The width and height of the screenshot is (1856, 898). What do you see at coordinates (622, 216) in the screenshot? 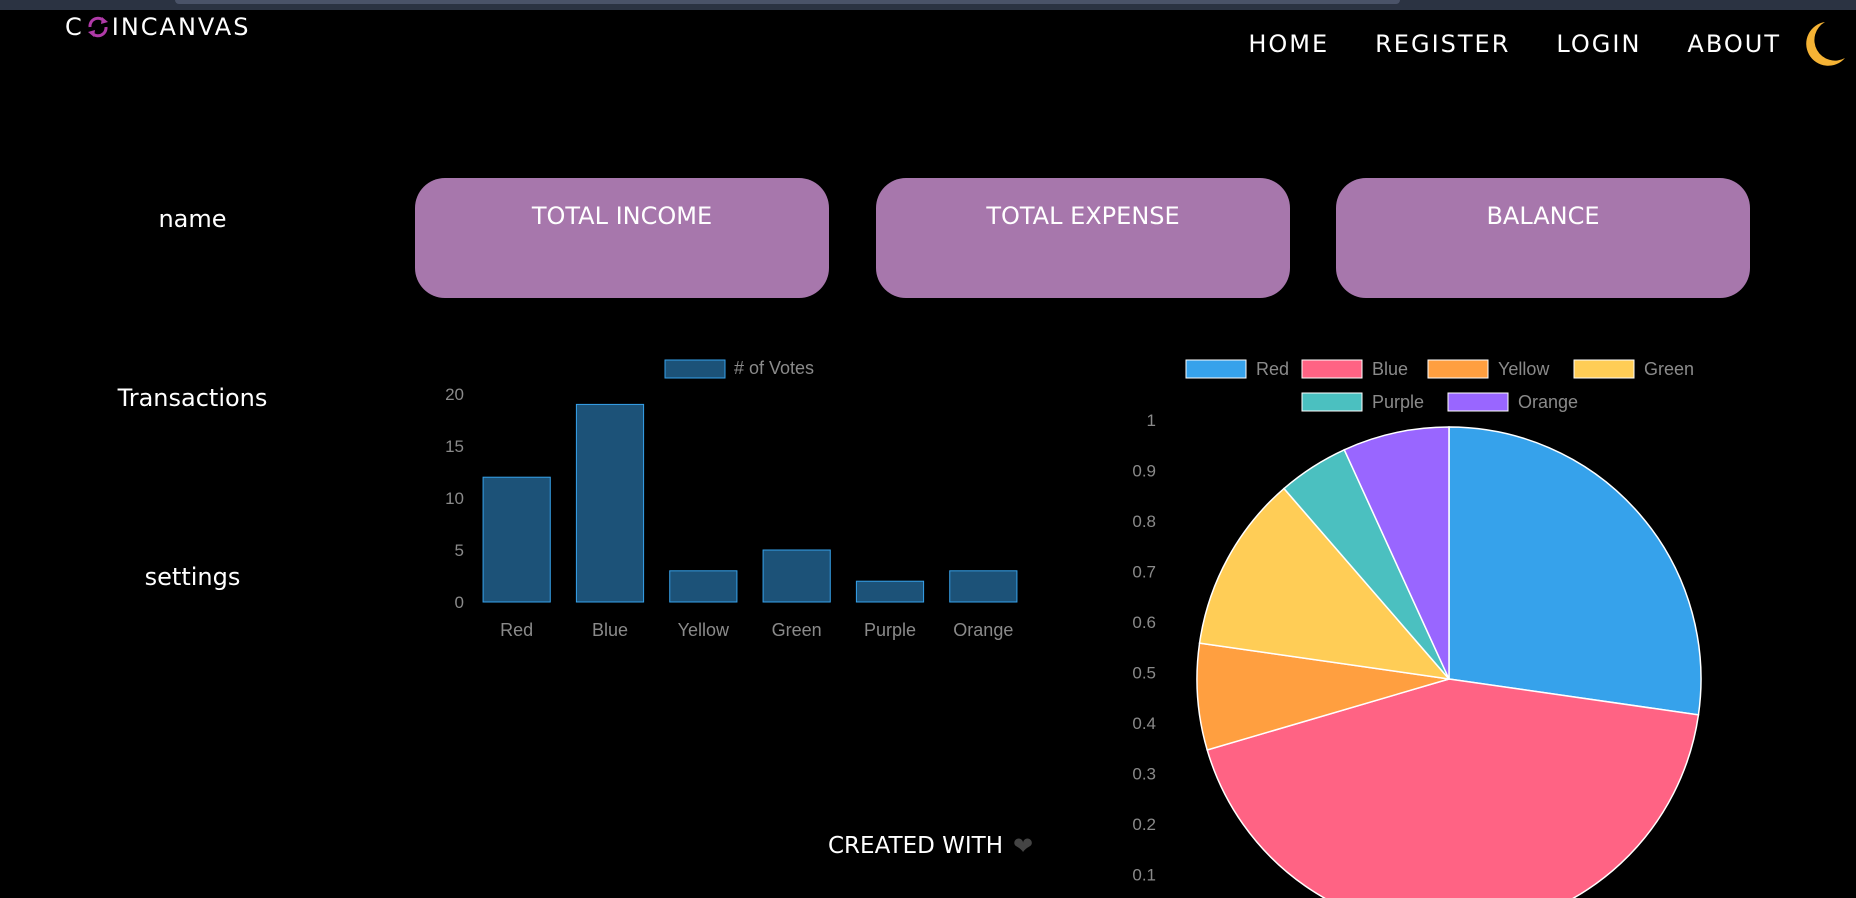
I see `total-income-title: TOTAL INCOME` at bounding box center [622, 216].